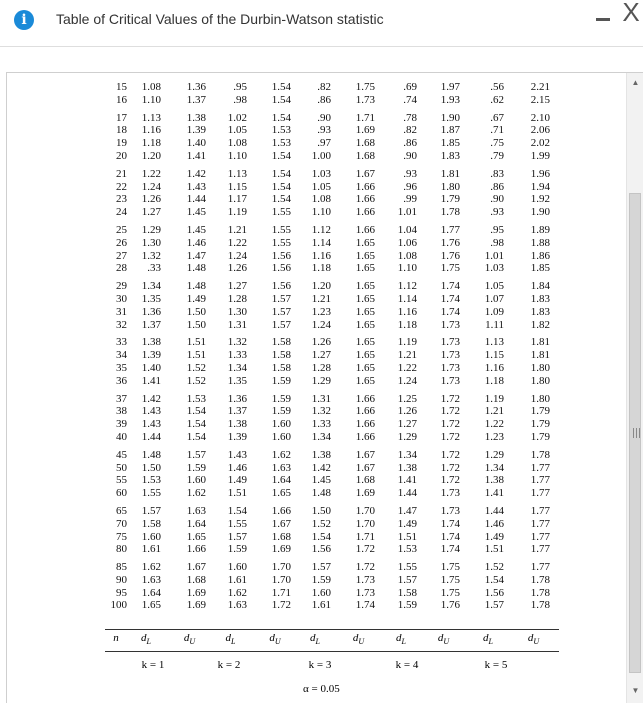 The height and width of the screenshot is (703, 643). Describe the element at coordinates (540, 298) in the screenshot. I see `value-cell: 1.83` at that location.